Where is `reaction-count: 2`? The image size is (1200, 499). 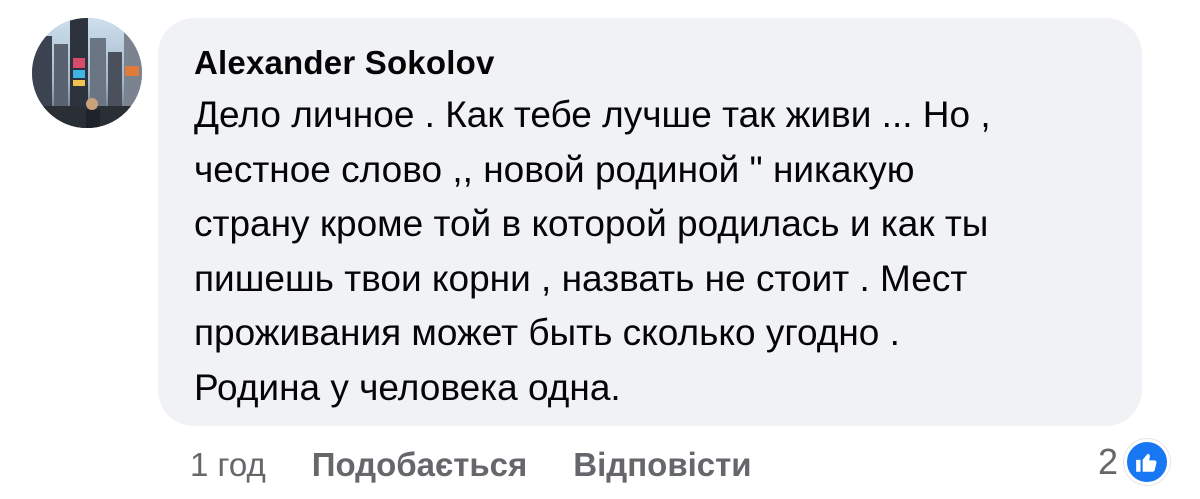 reaction-count: 2 is located at coordinates (1108, 461).